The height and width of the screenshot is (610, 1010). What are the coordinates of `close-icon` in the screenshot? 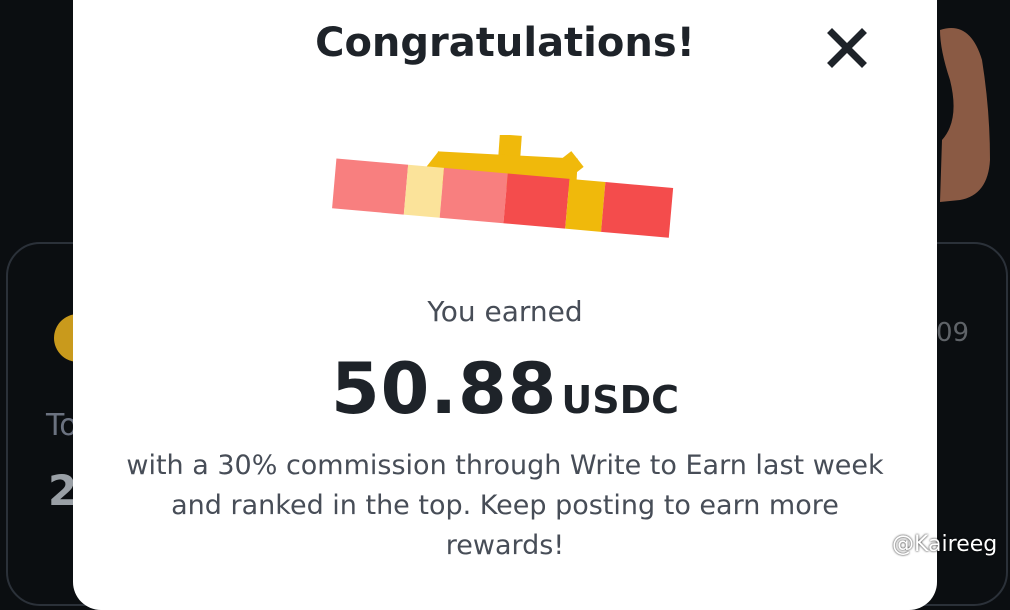 It's located at (847, 48).